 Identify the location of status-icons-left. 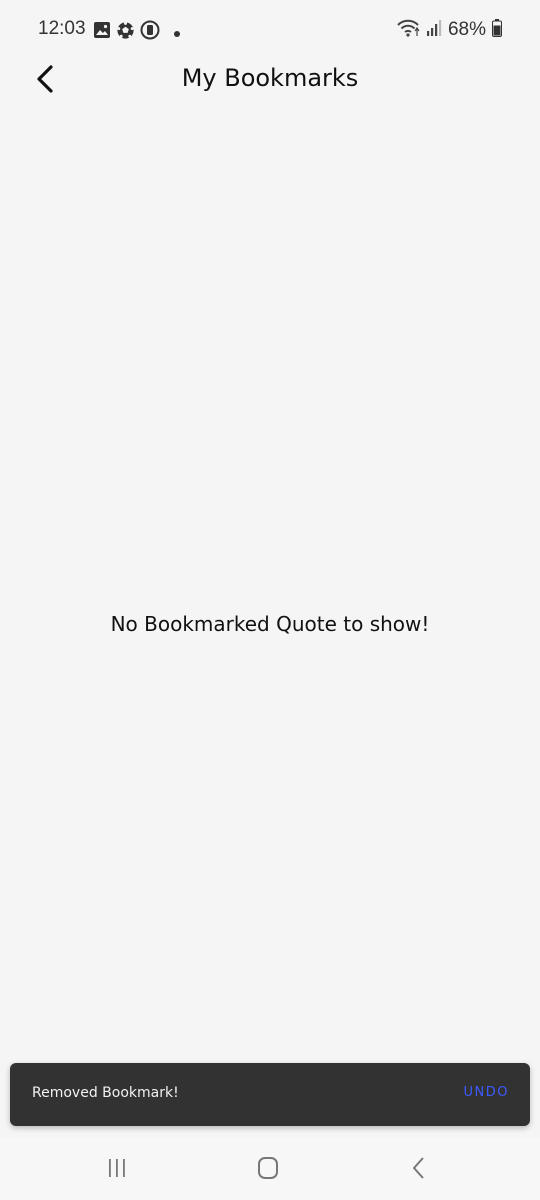
(137, 32).